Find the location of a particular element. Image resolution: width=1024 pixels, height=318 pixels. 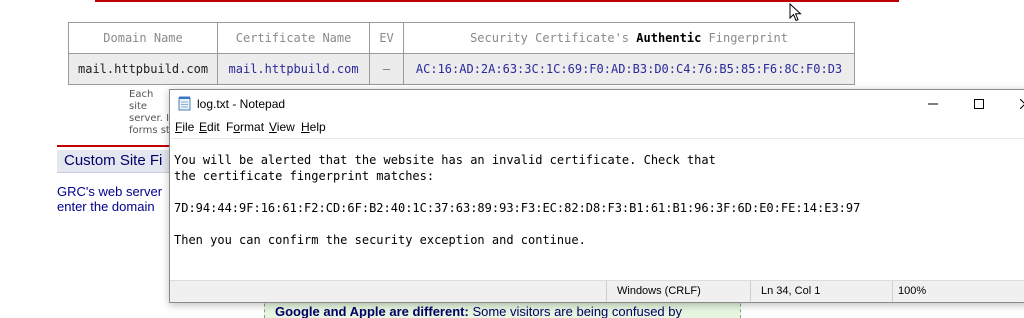

notice-bold: Google and Apple are different: is located at coordinates (372, 311).